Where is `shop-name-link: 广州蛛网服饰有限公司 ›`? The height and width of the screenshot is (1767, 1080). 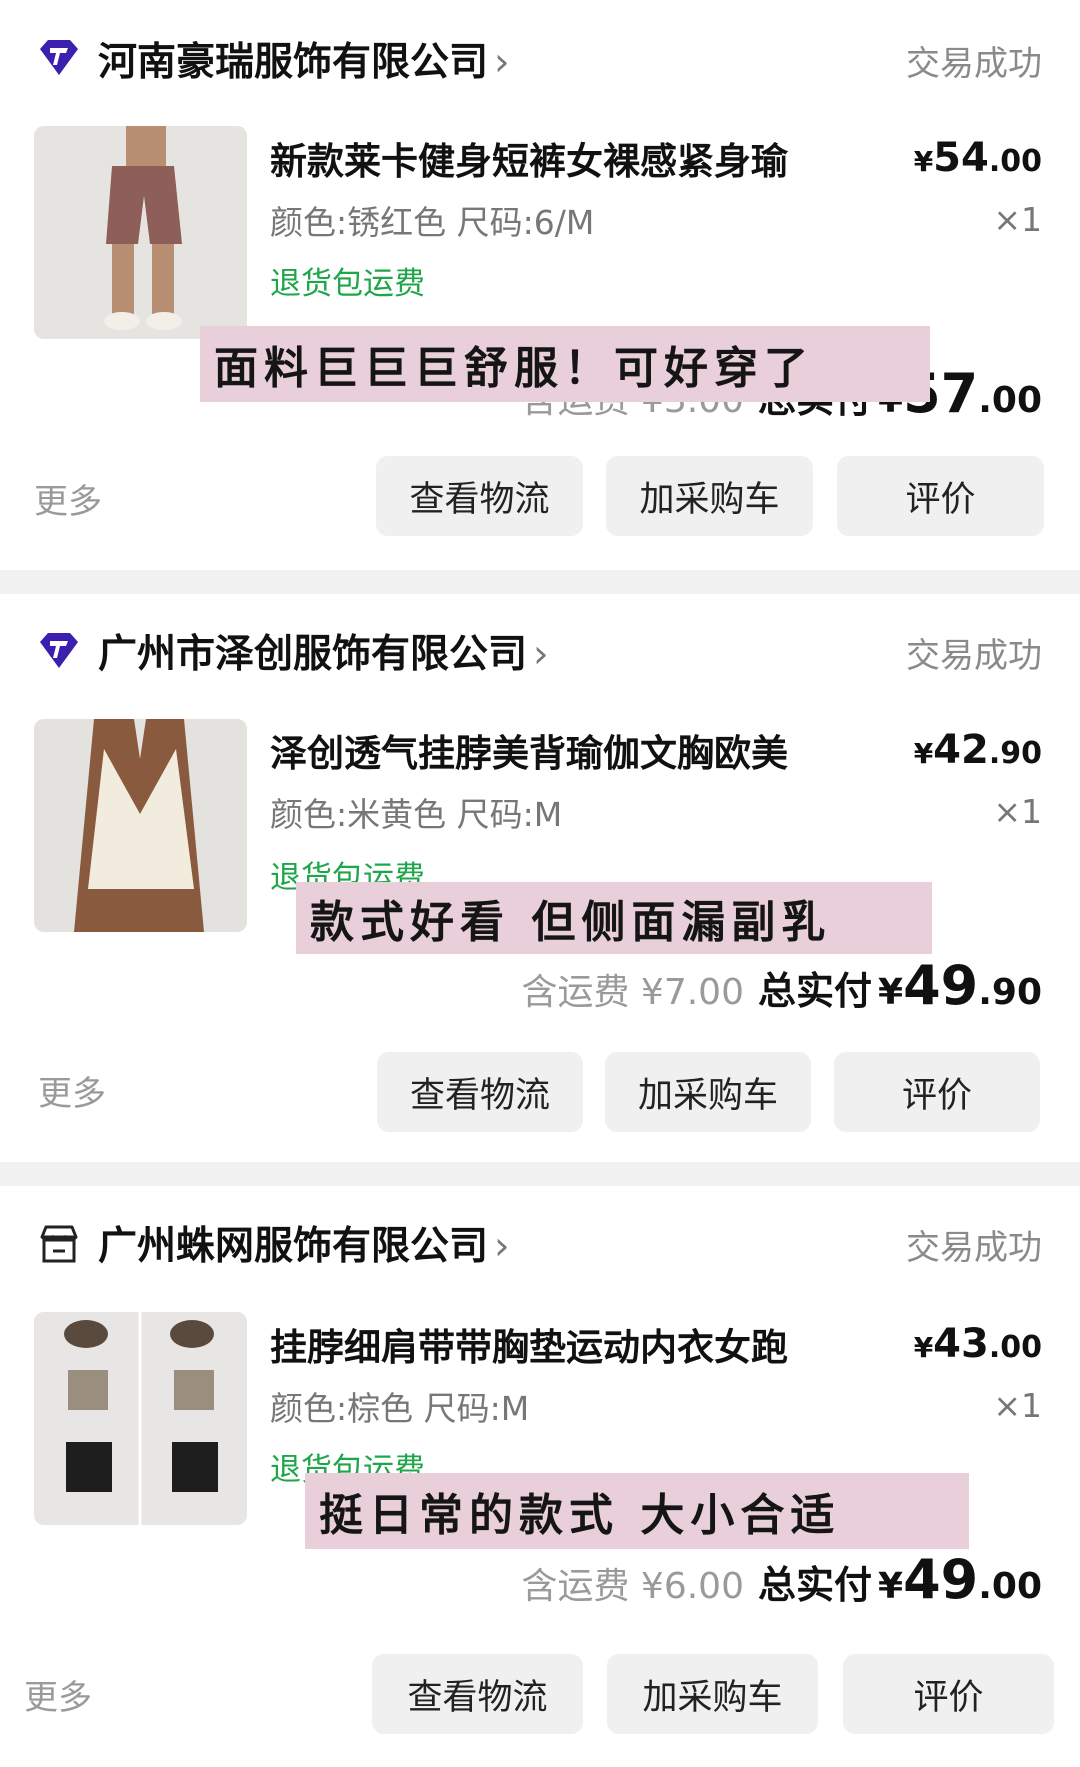 shop-name-link: 广州蛛网服饰有限公司 › is located at coordinates (304, 1243).